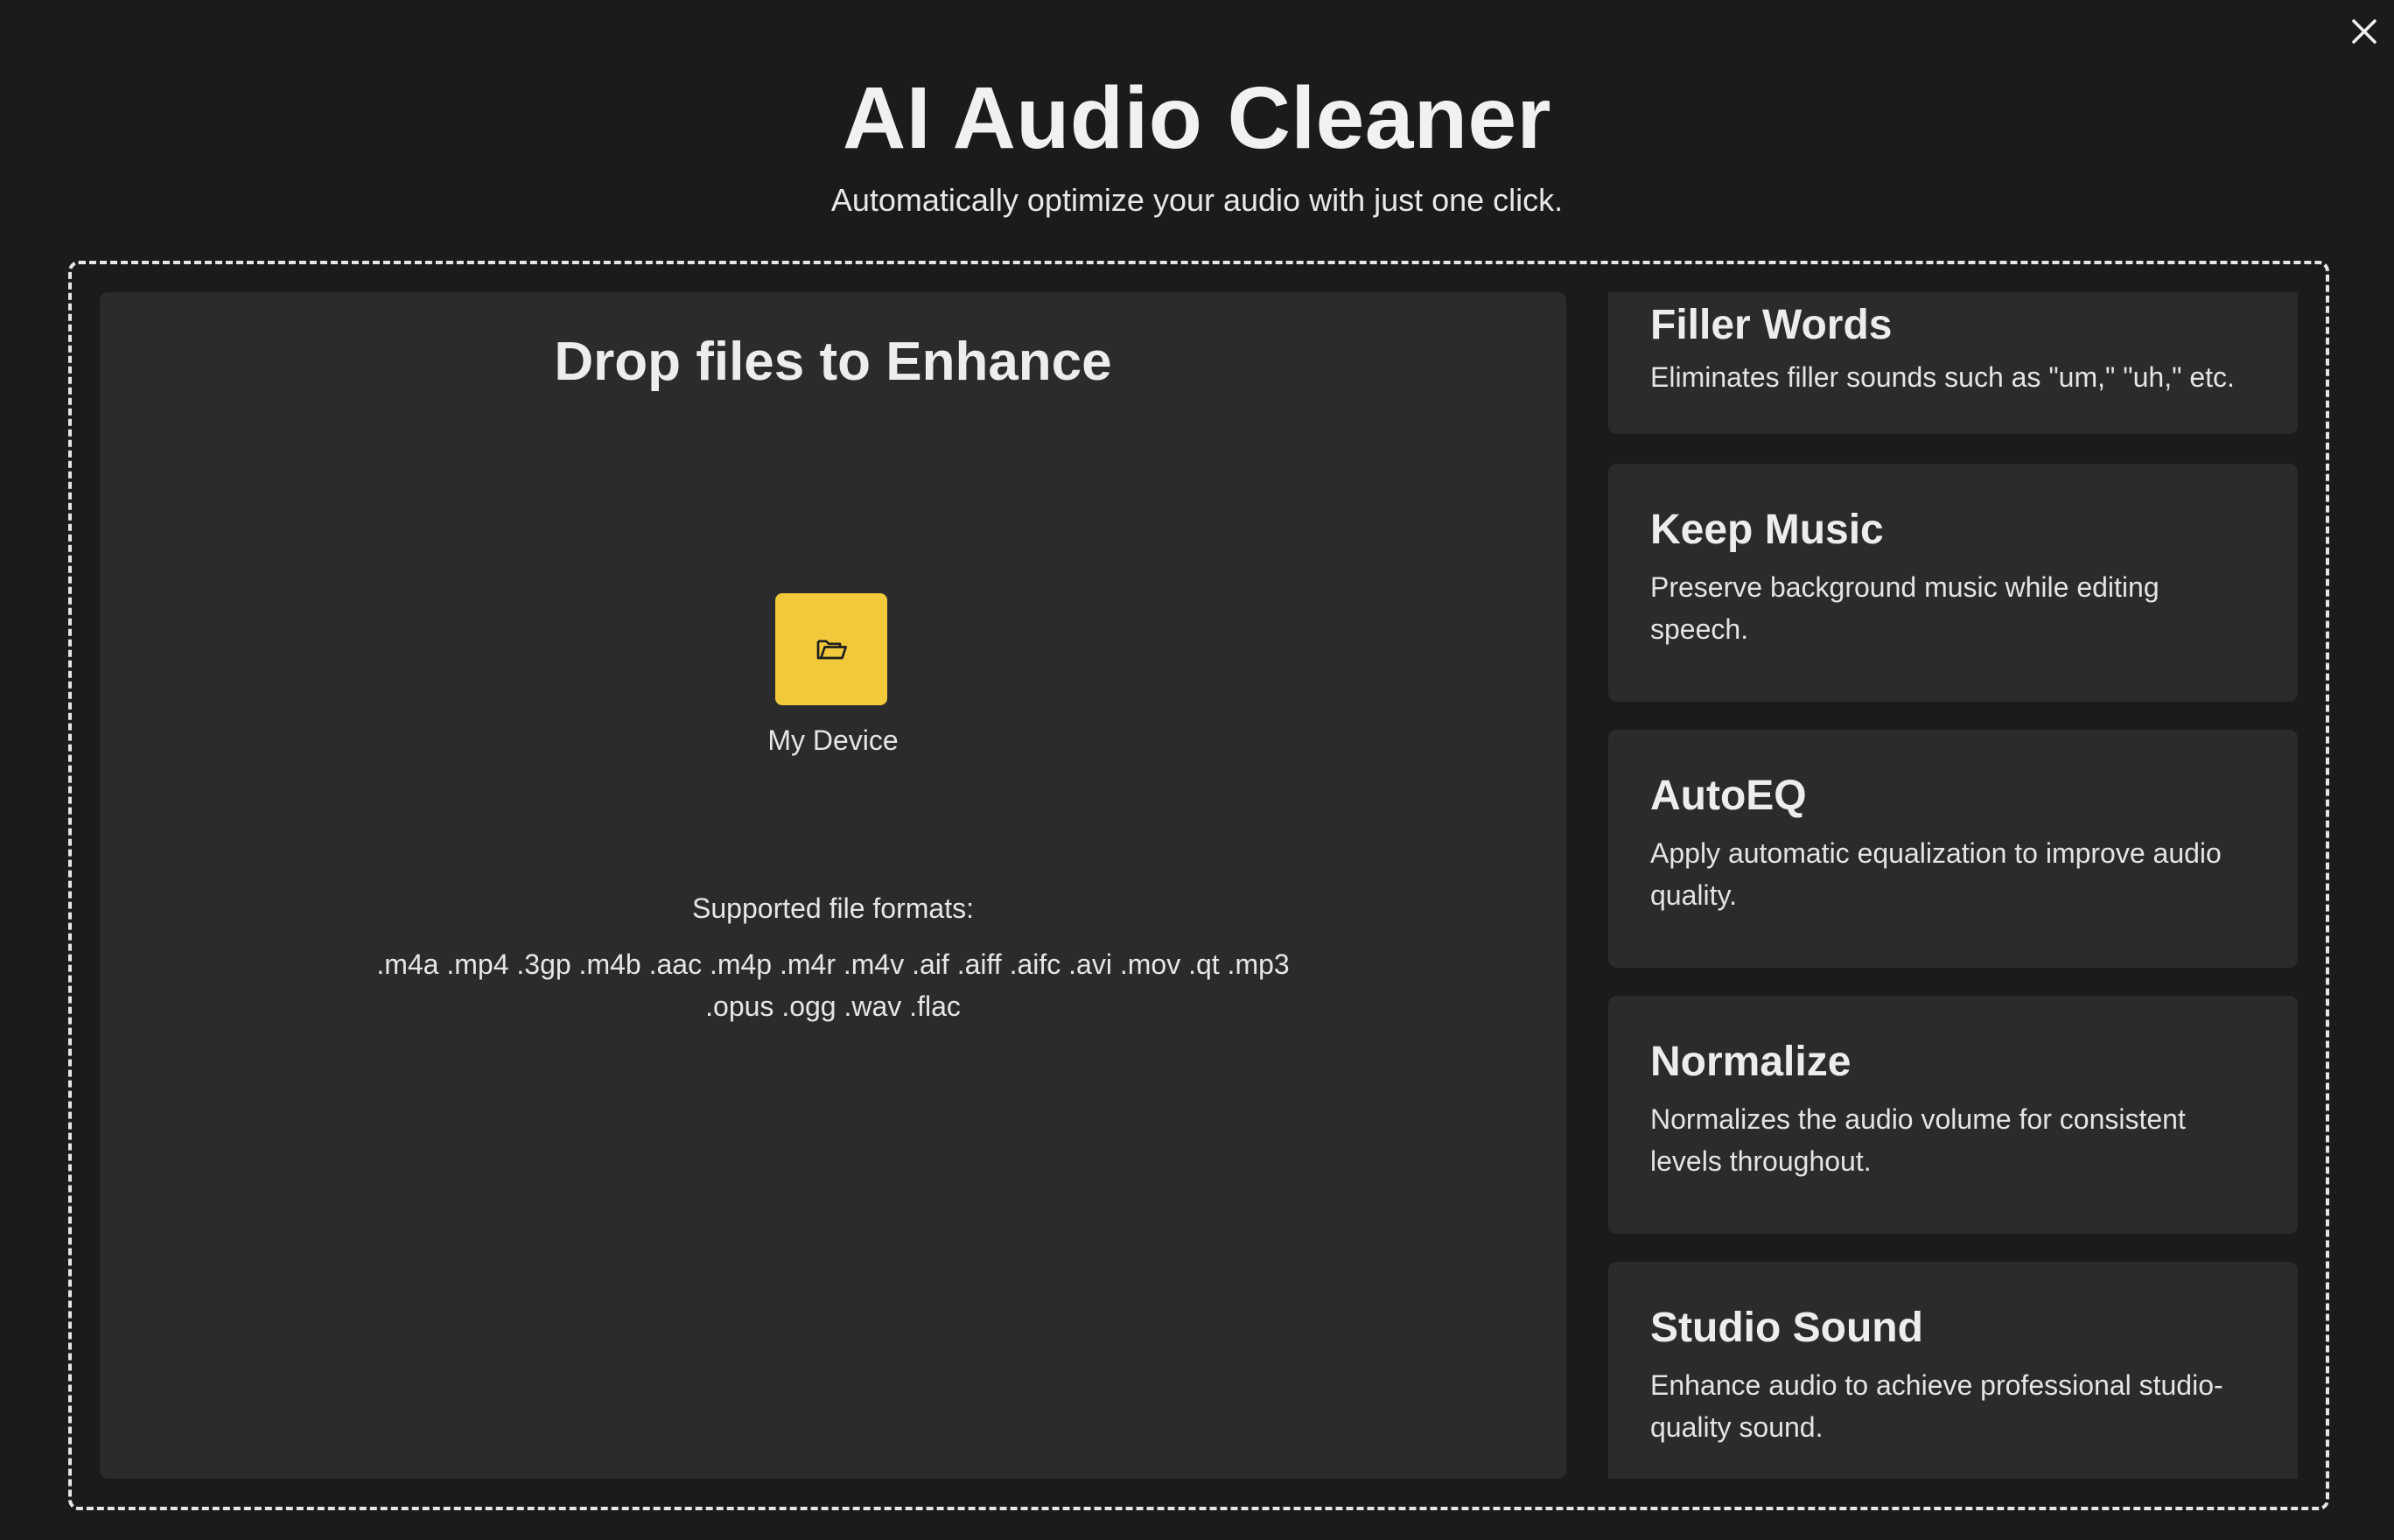  What do you see at coordinates (833, 362) in the screenshot?
I see `drop-title: Drop files to Enhance` at bounding box center [833, 362].